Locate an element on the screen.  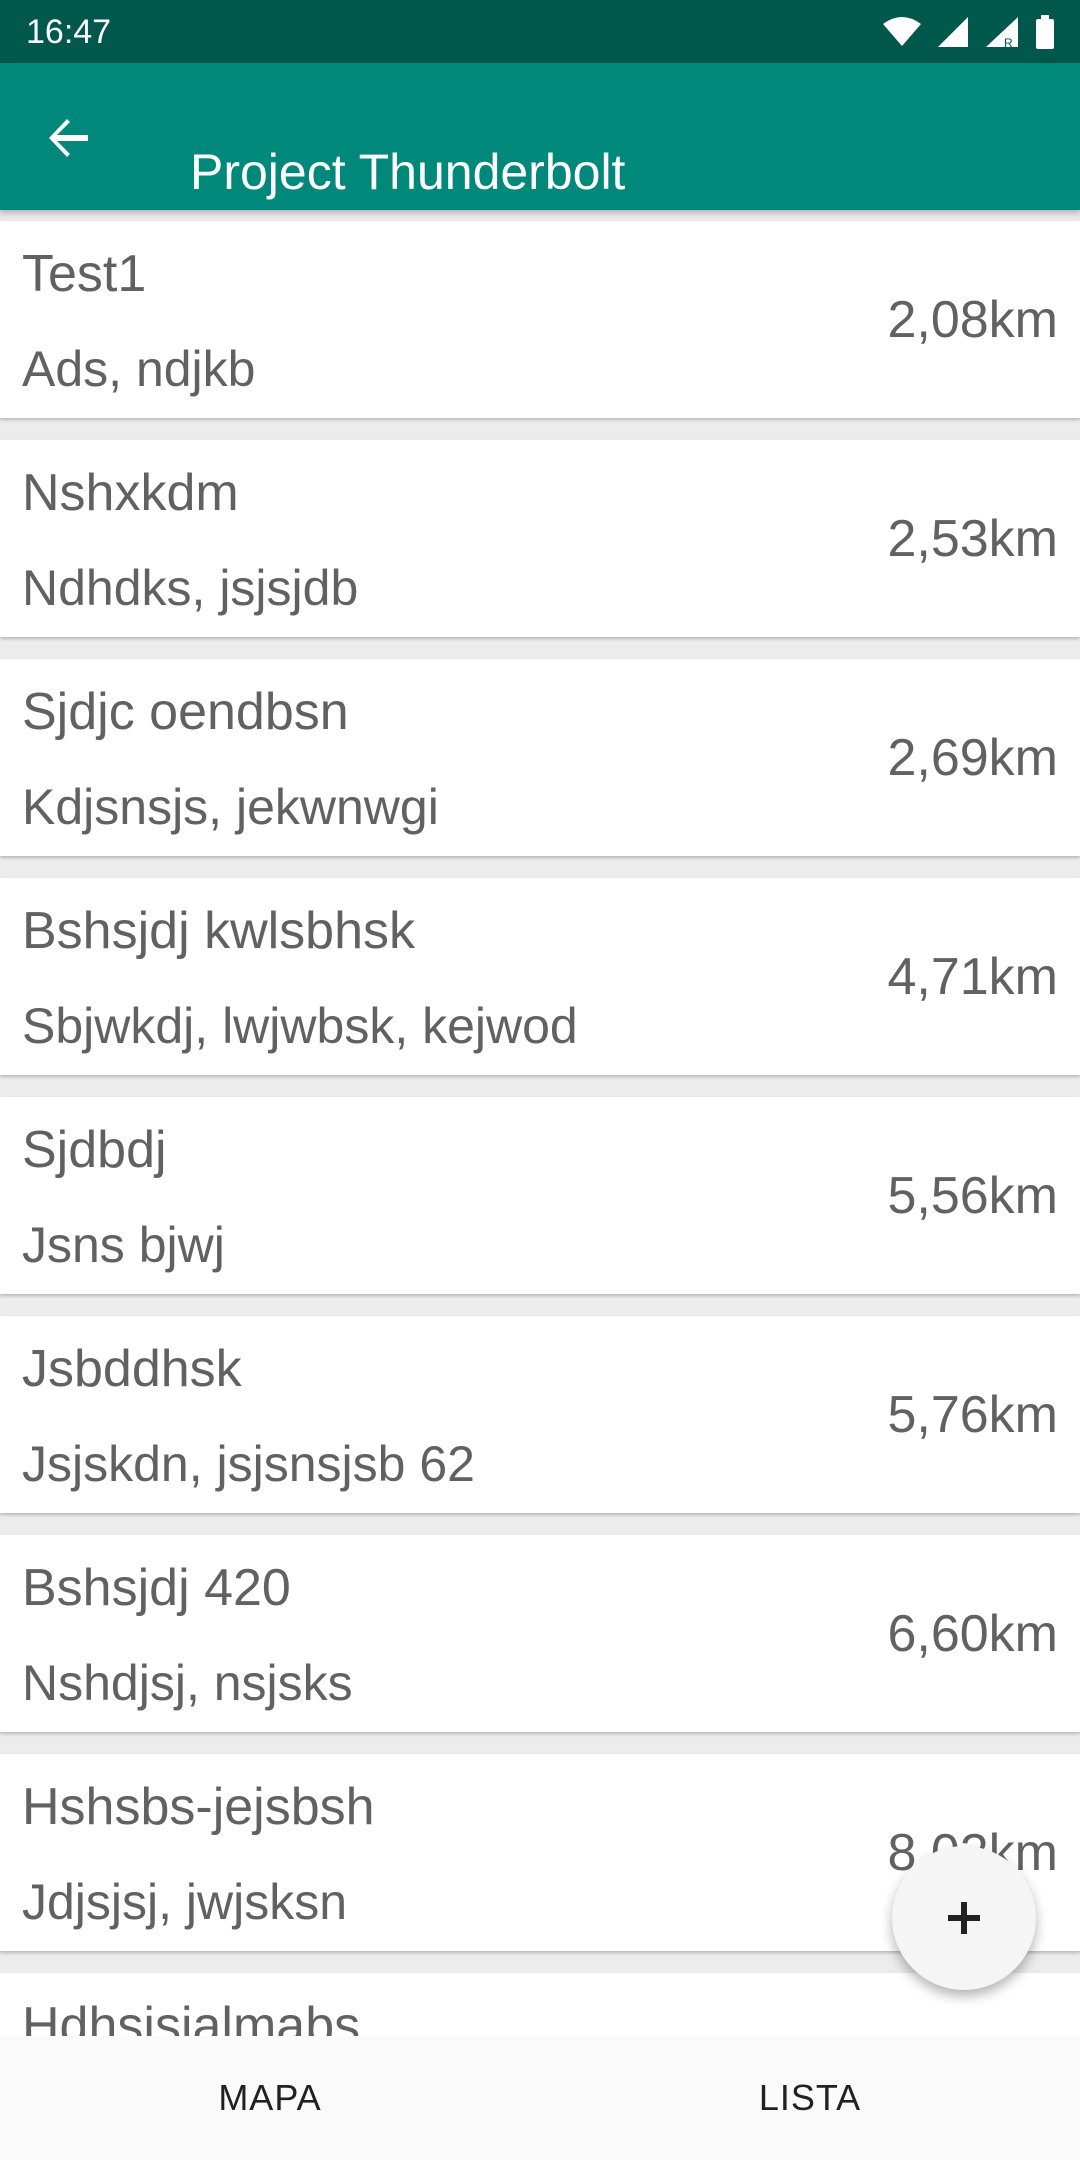
tab-mapa: MAPA is located at coordinates (270, 2098).